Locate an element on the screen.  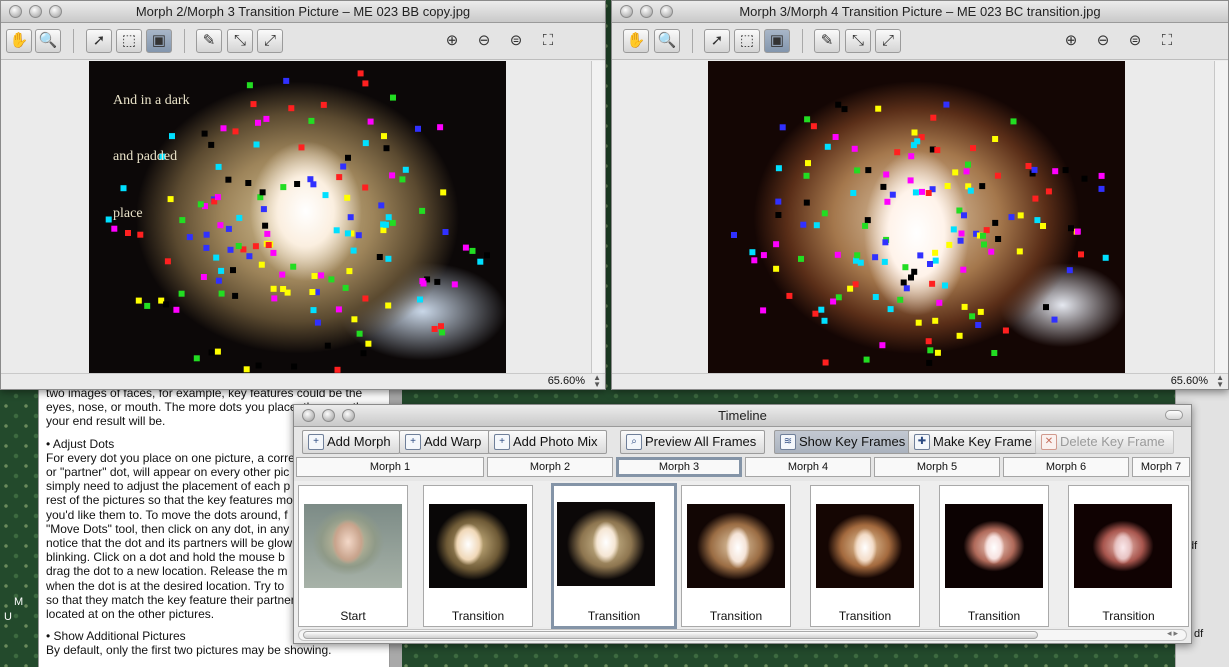
magnify-tool-button: 🔍 is located at coordinates (667, 41).